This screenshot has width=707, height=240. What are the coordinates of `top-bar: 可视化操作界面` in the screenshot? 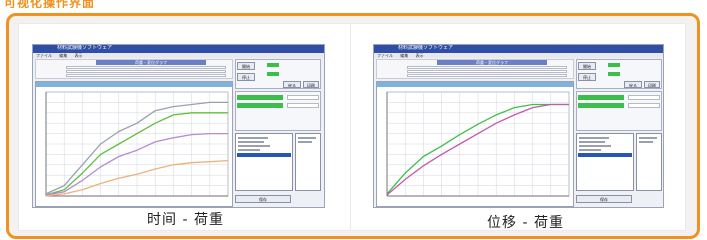 It's located at (353, 5).